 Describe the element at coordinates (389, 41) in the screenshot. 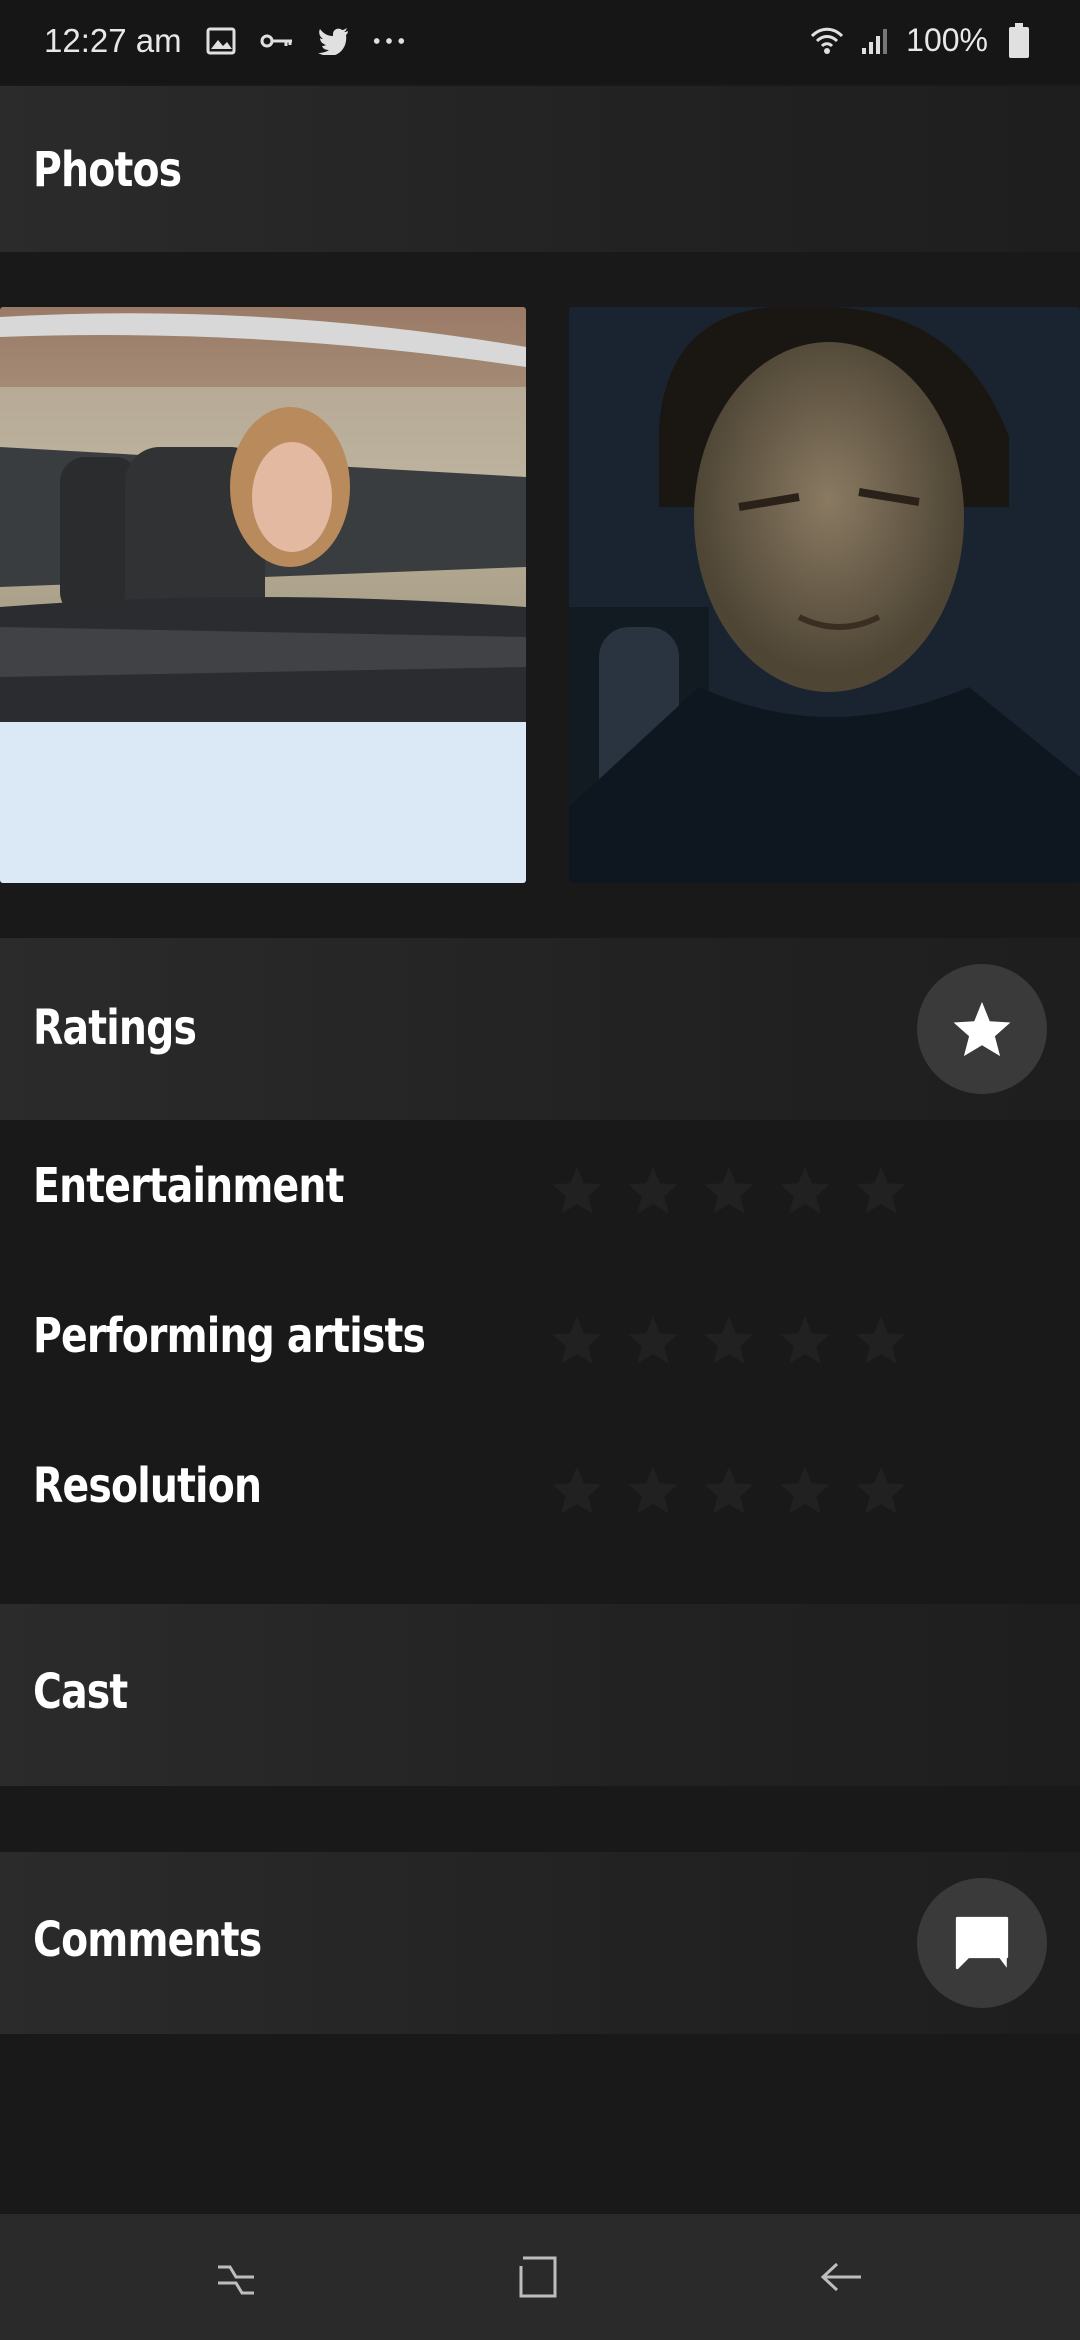

I see `more-dots-icon` at that location.